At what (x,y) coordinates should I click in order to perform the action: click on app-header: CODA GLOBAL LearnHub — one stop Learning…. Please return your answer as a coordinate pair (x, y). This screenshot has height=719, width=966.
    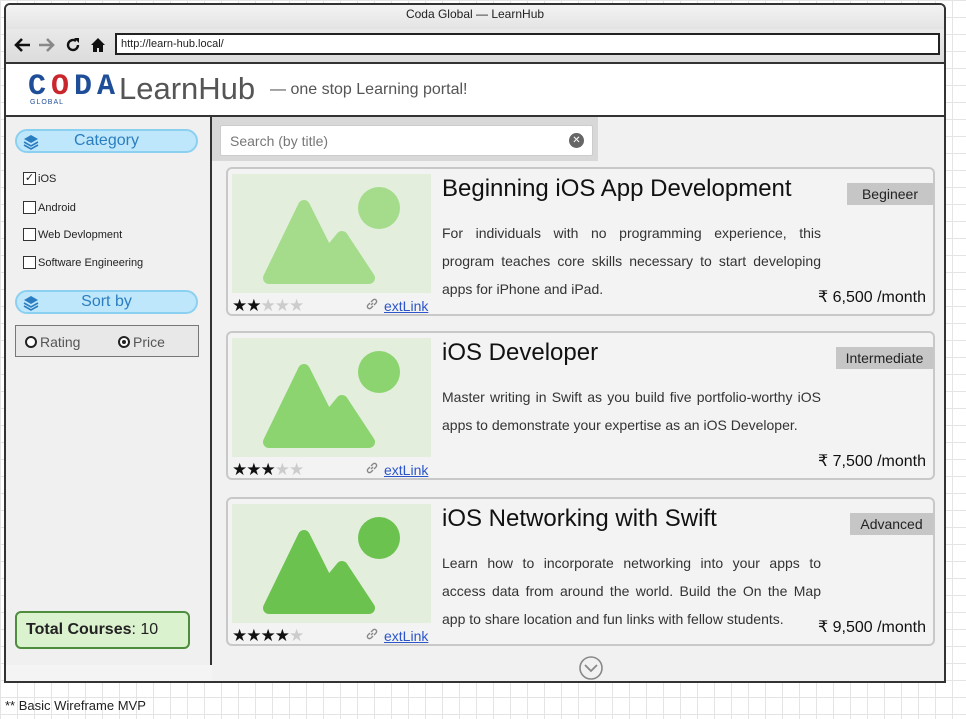
    Looking at the image, I should click on (475, 90).